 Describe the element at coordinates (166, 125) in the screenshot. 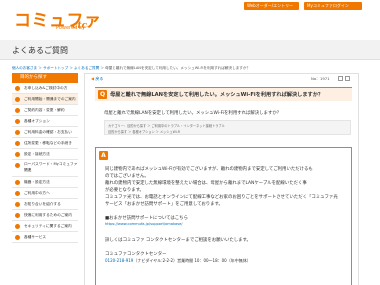

I see `category-line: カテゴリー：目的から探す ＞ ご利用中のトラブル・インターネット接続トラブル` at that location.